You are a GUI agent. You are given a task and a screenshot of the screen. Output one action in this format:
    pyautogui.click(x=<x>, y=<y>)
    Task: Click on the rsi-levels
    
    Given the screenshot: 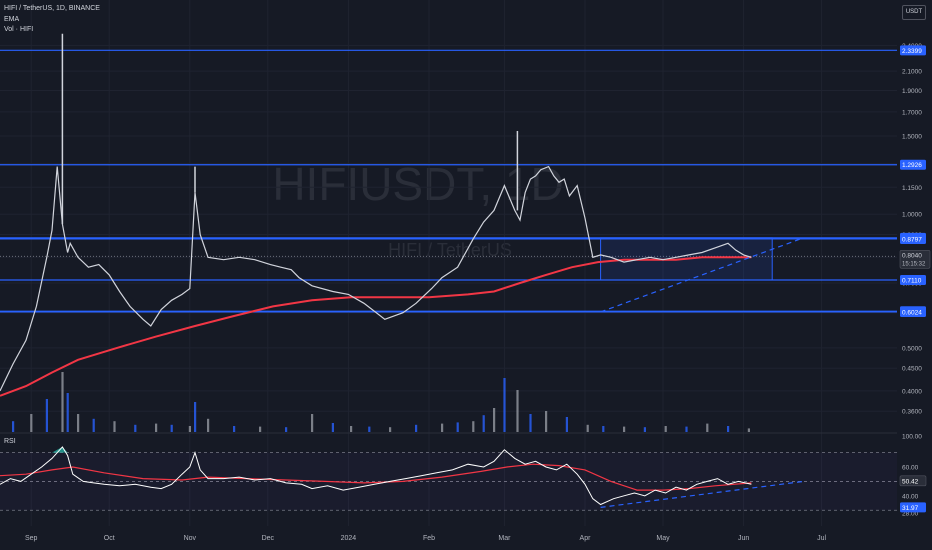 What is the action you would take?
    pyautogui.click(x=448, y=481)
    